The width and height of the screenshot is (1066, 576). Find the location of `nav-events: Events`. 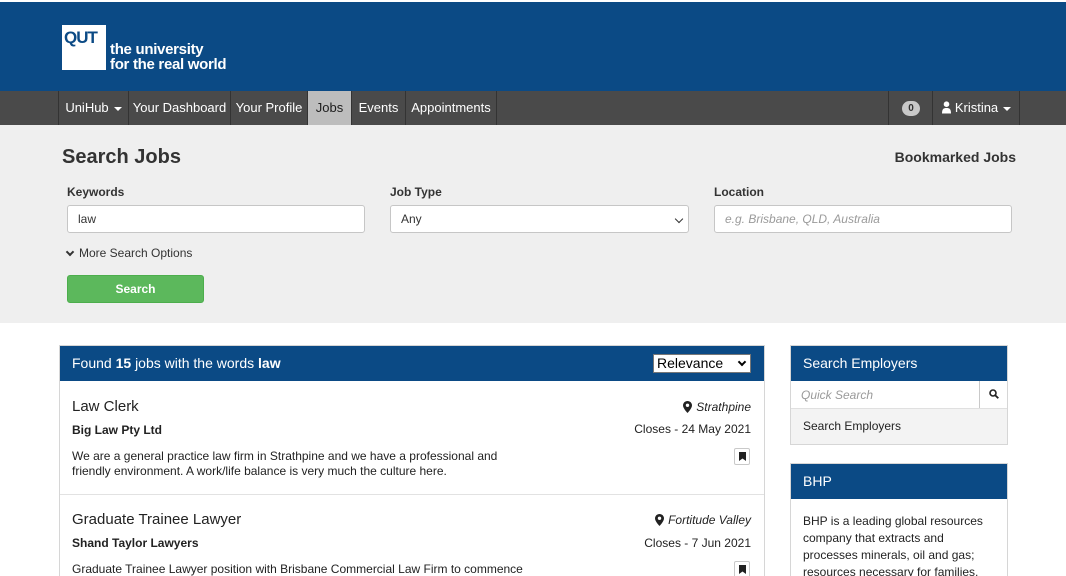

nav-events: Events is located at coordinates (379, 108).